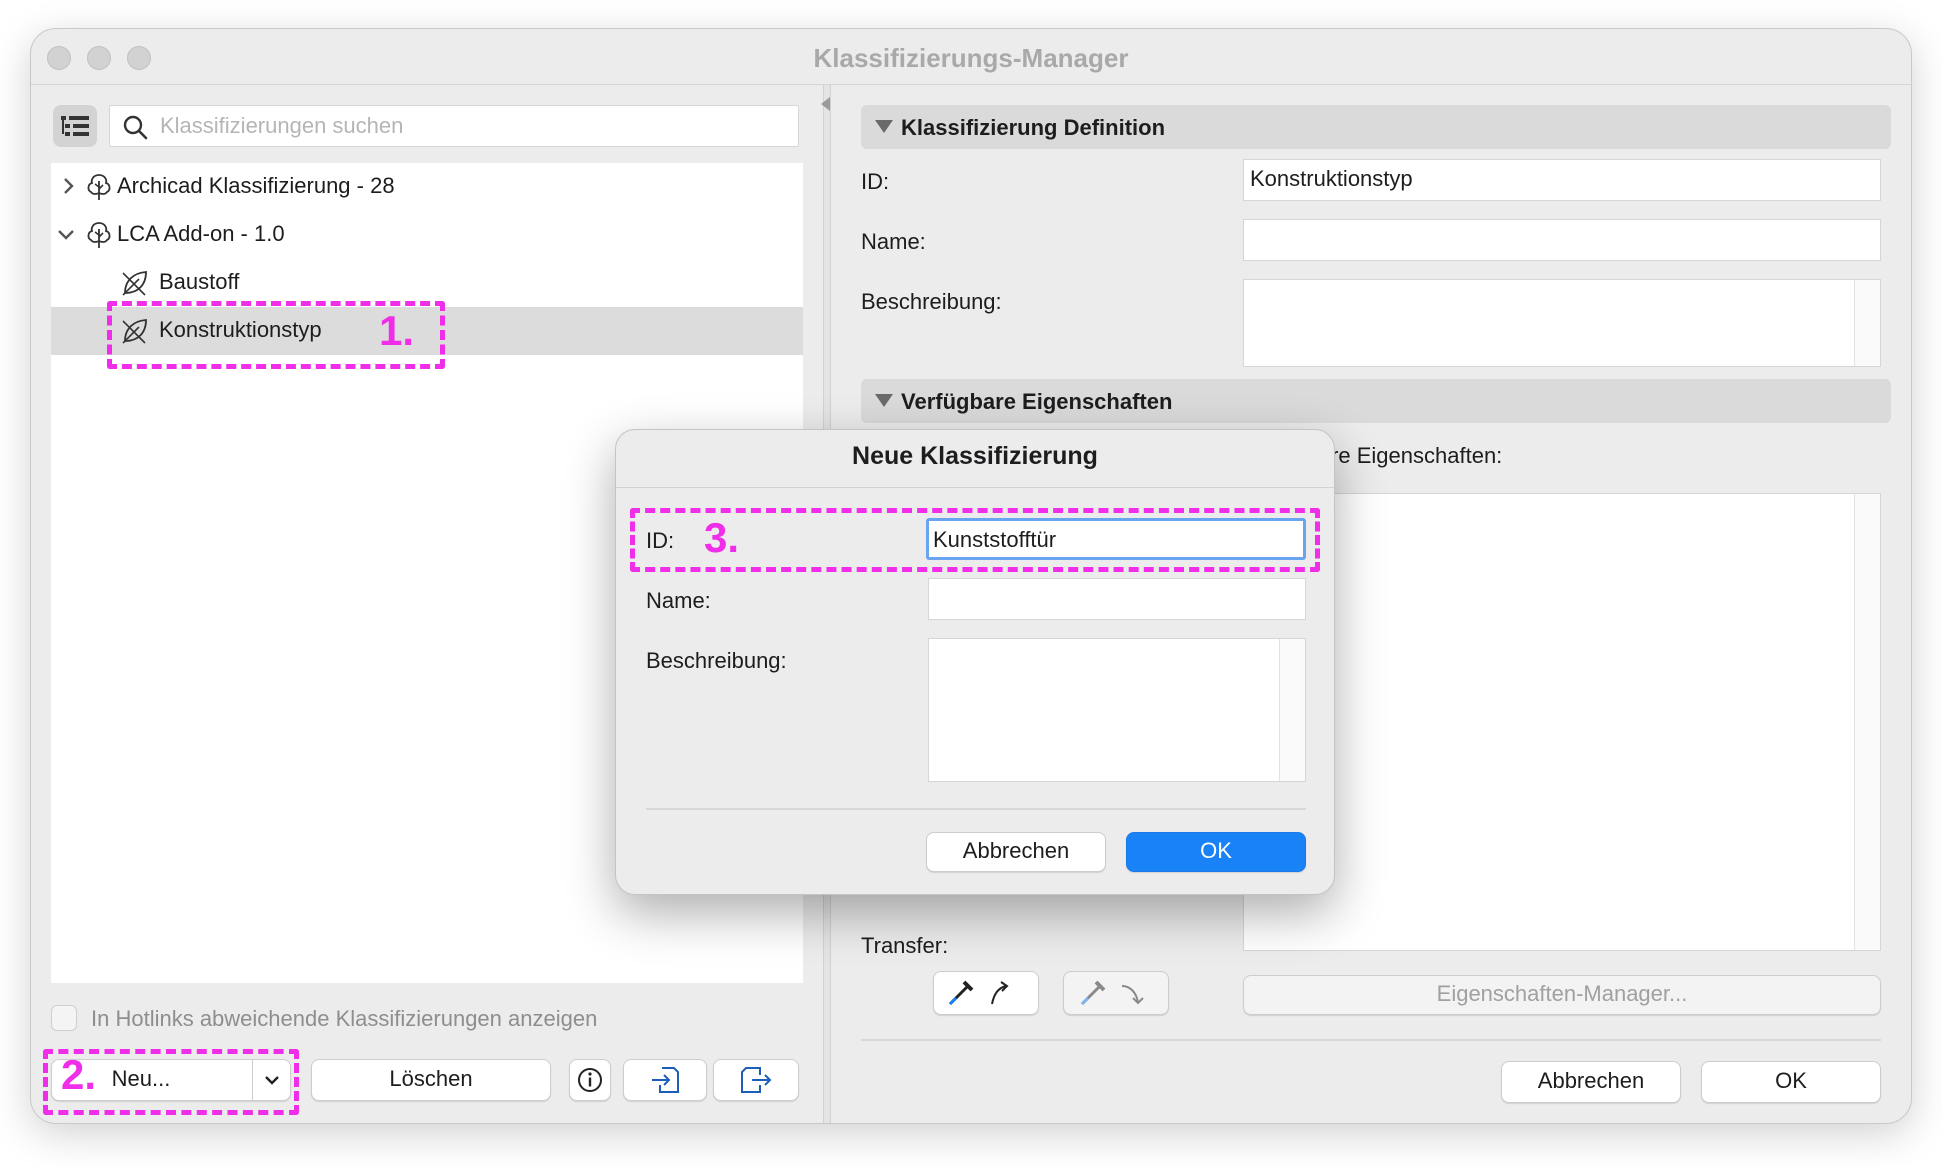 The image size is (1942, 1166). What do you see at coordinates (135, 127) in the screenshot?
I see `search-icon` at bounding box center [135, 127].